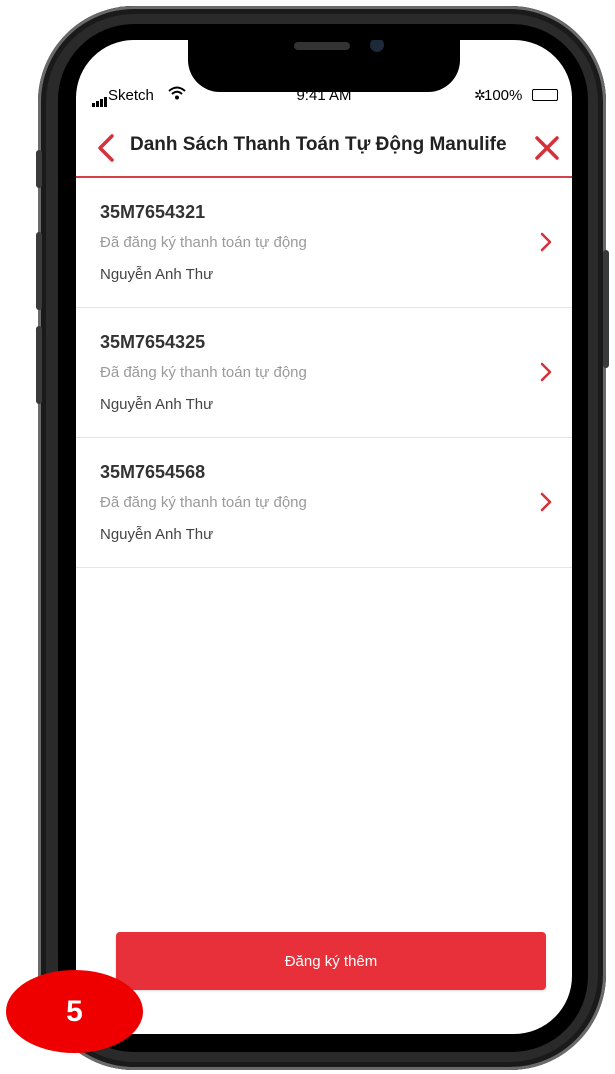 The width and height of the screenshot is (615, 1074). Describe the element at coordinates (74, 1011) in the screenshot. I see `step-badge: 5` at that location.